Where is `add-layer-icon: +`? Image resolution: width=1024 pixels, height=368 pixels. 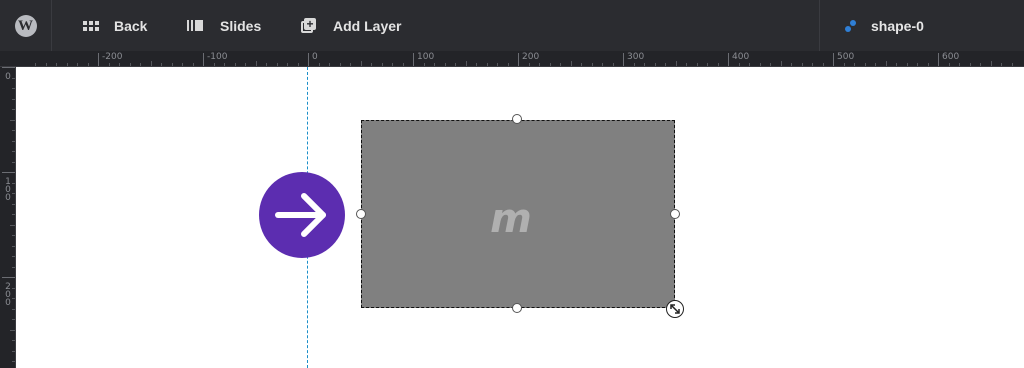 add-layer-icon: + is located at coordinates (308, 25).